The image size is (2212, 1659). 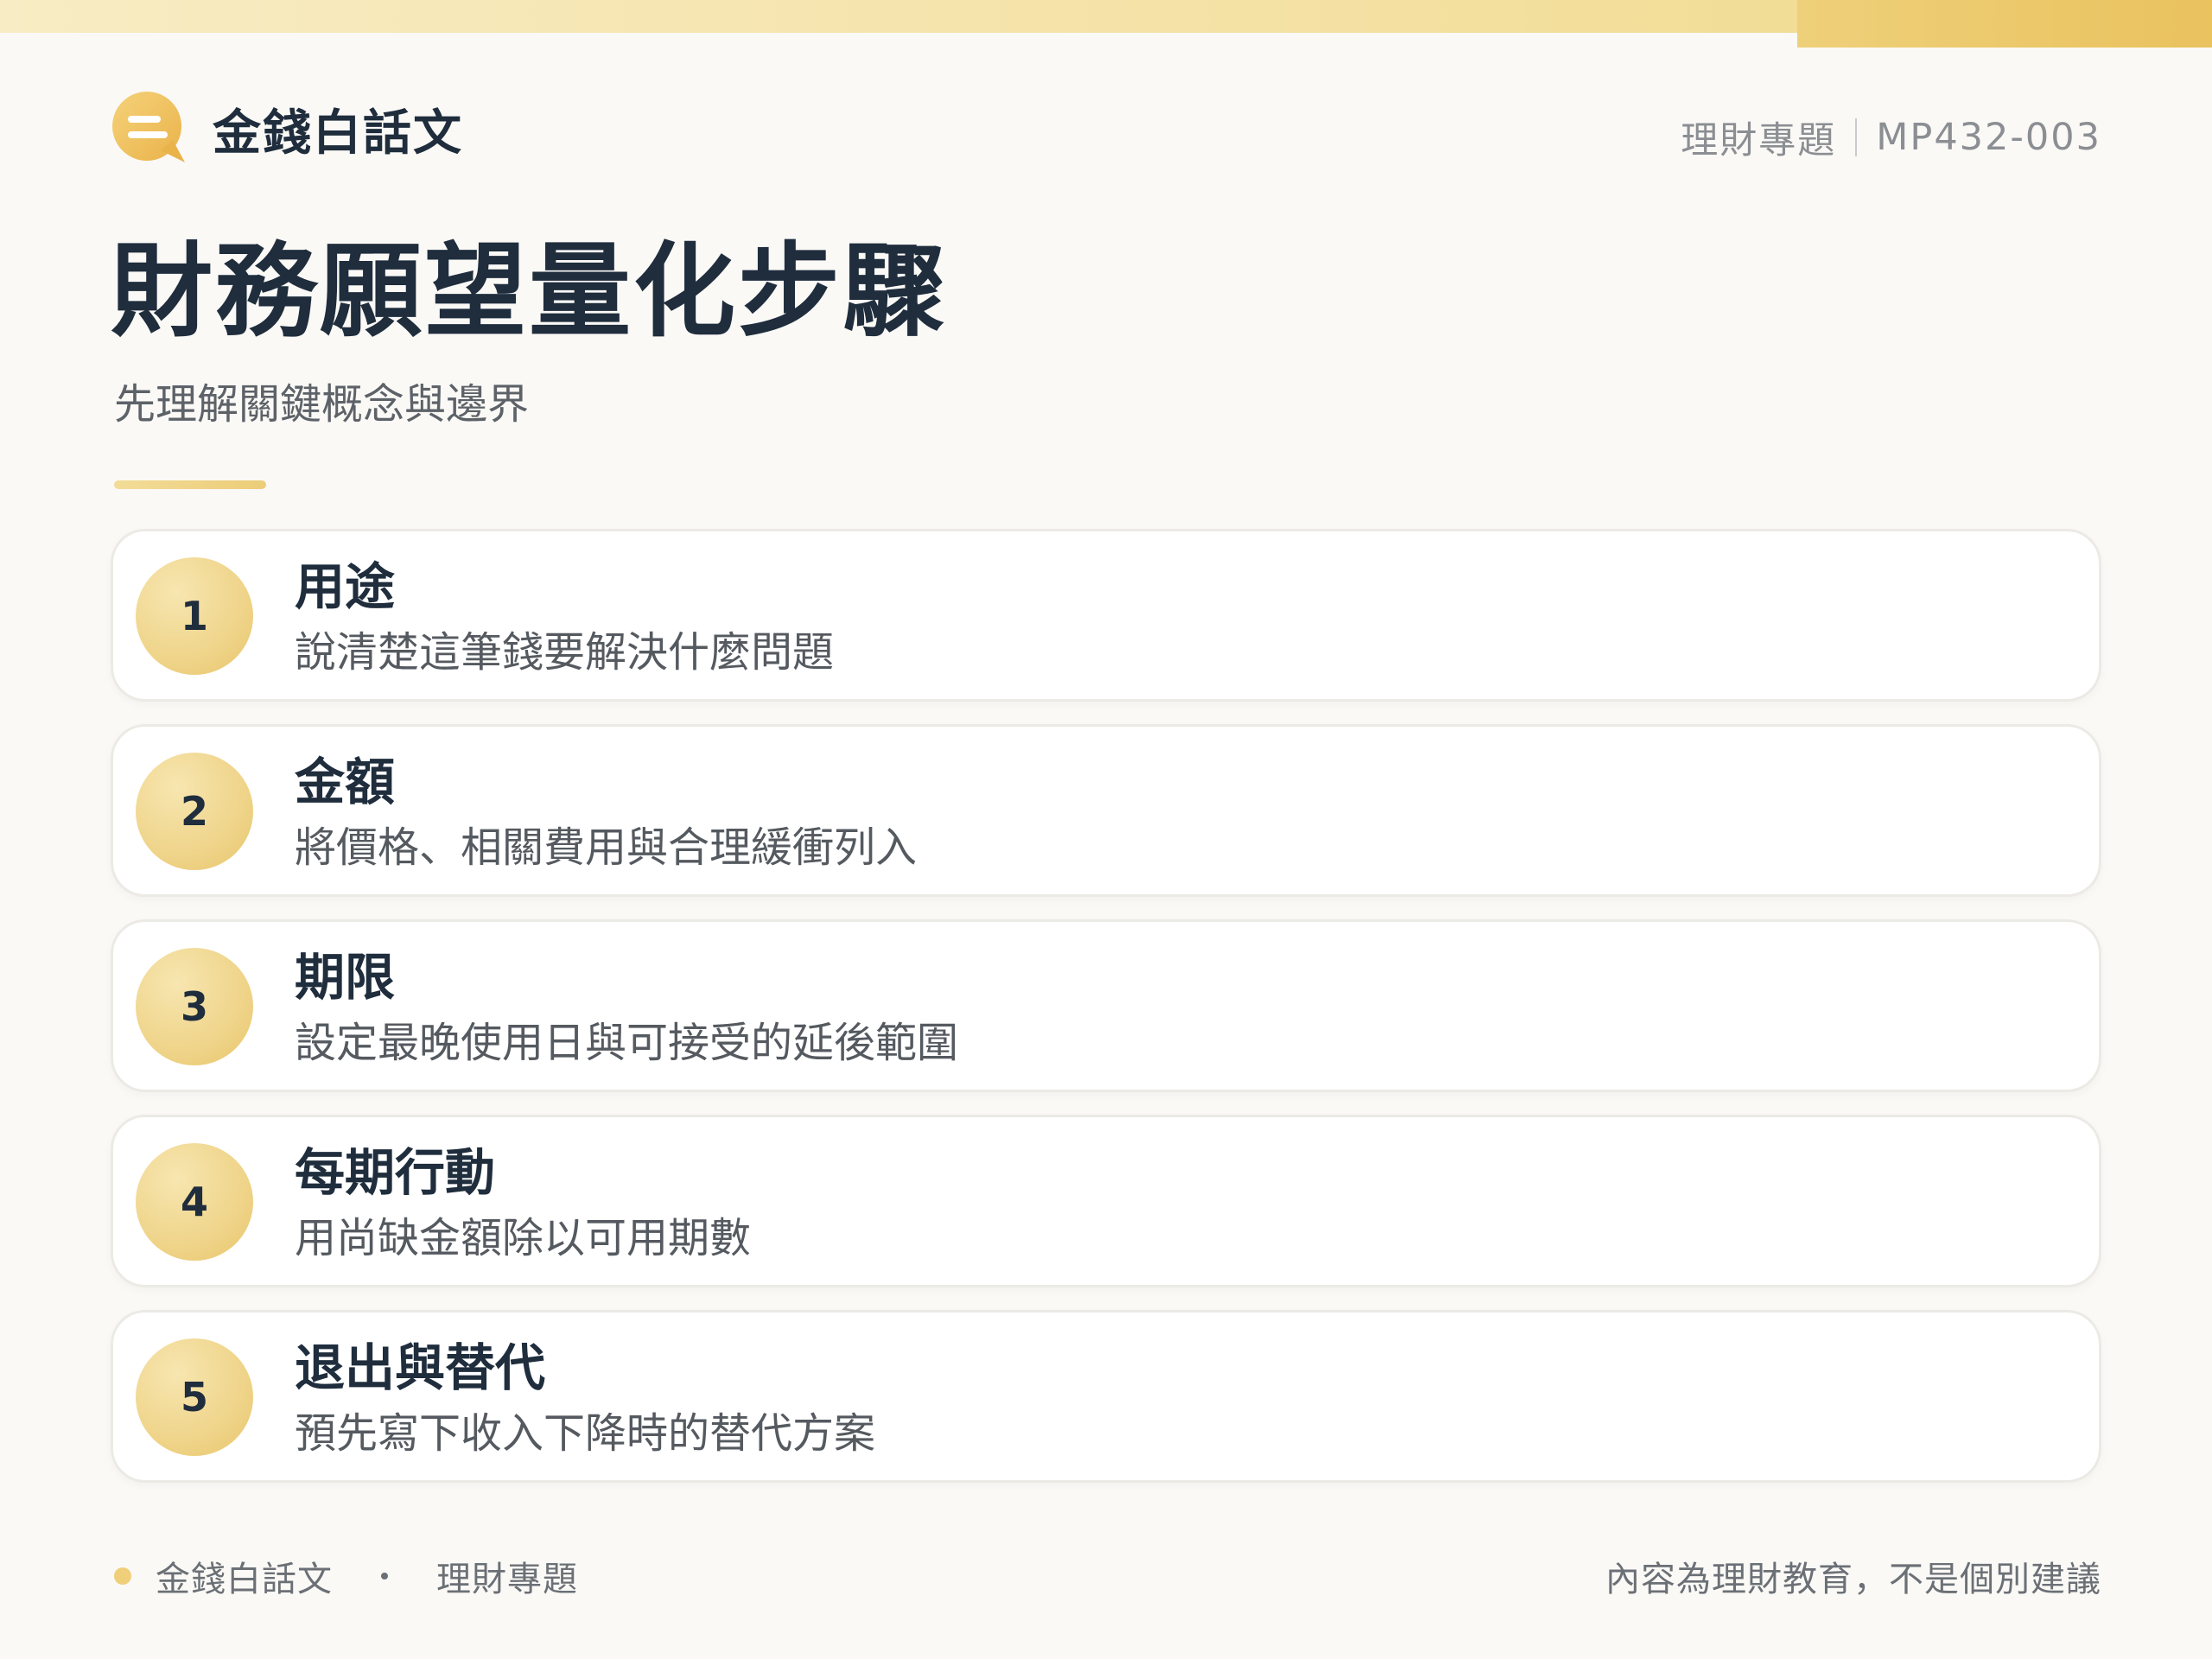 What do you see at coordinates (149, 129) in the screenshot?
I see `chat-bubble-icon` at bounding box center [149, 129].